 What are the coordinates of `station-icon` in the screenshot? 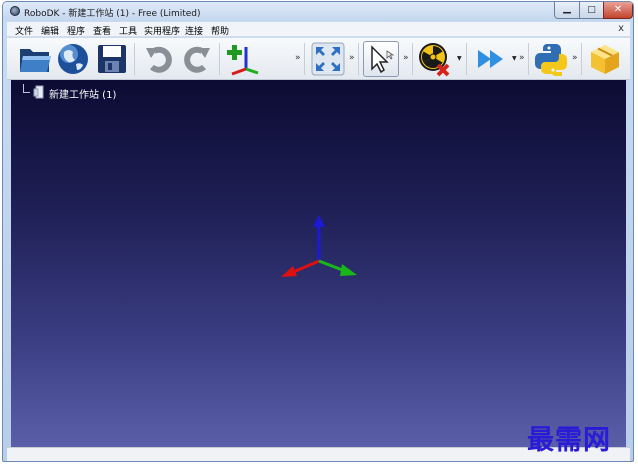 It's located at (38, 92).